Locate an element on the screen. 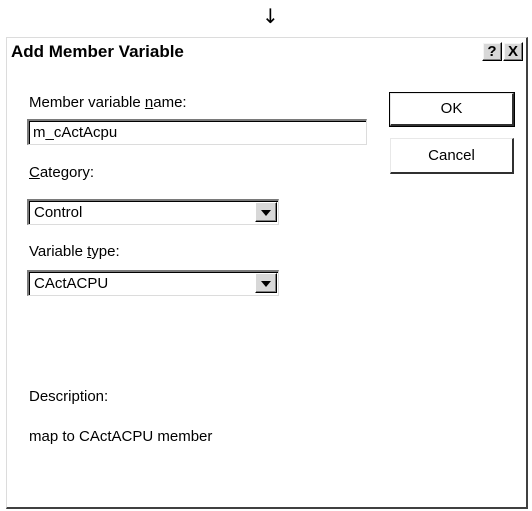  variable-type-dropdown-button is located at coordinates (266, 283).